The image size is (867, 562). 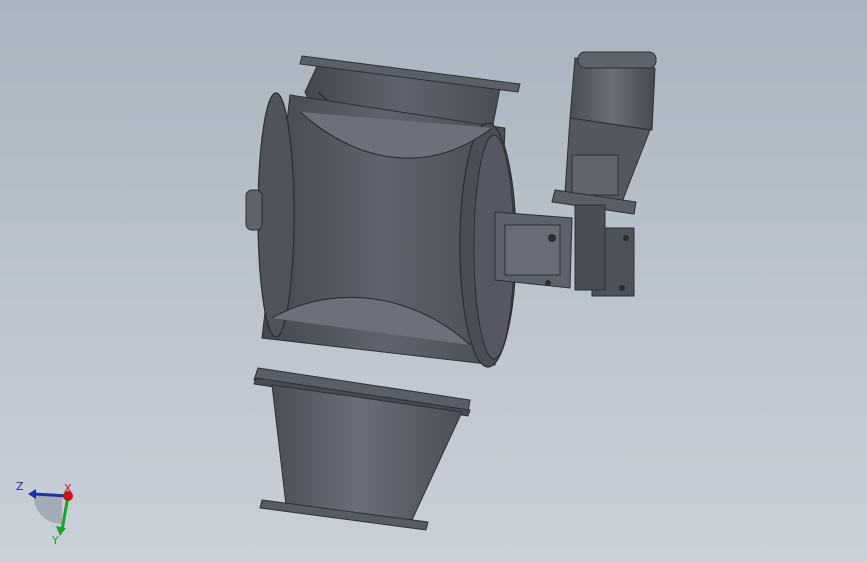 I want to click on z-arrow-icon, so click(x=32, y=494).